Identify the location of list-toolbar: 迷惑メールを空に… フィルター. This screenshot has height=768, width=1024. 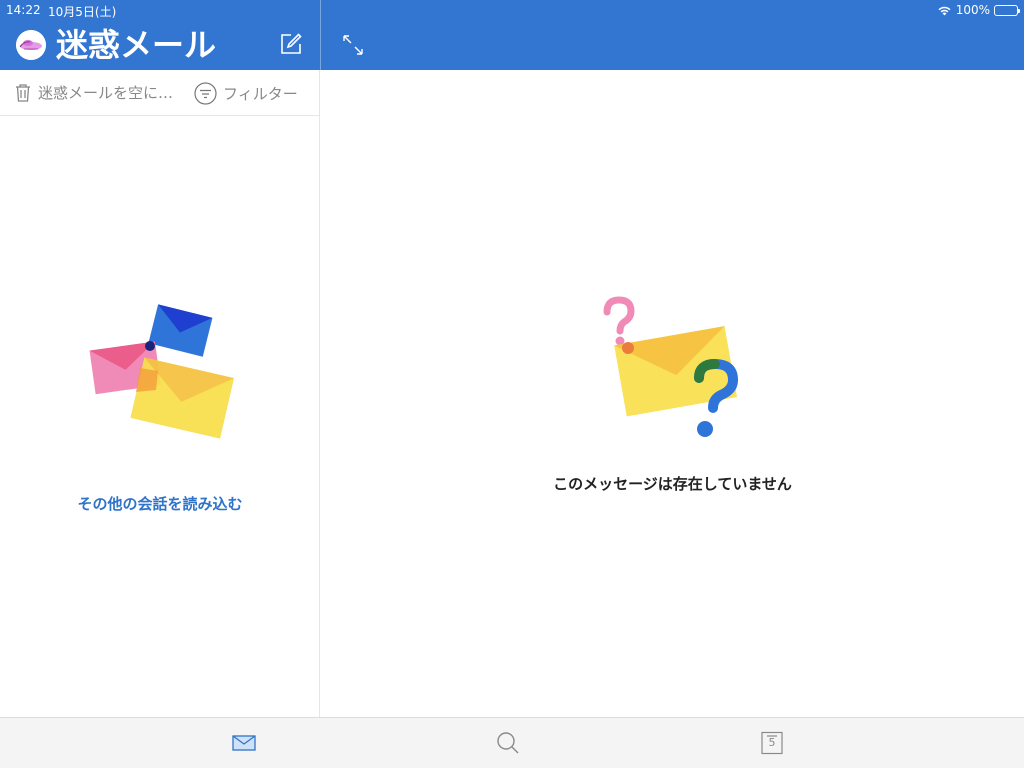
(160, 93).